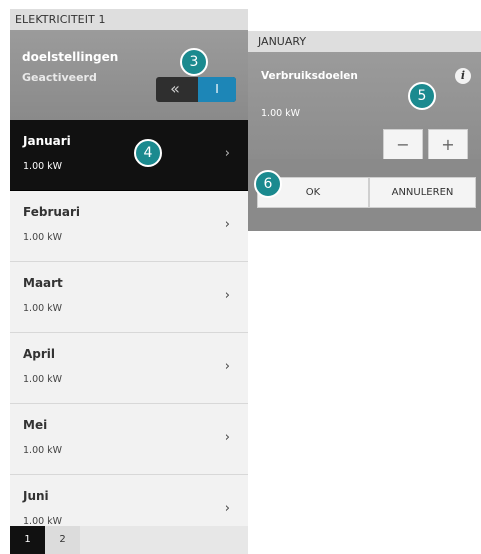  What do you see at coordinates (35, 425) in the screenshot?
I see `month-name: Mei` at bounding box center [35, 425].